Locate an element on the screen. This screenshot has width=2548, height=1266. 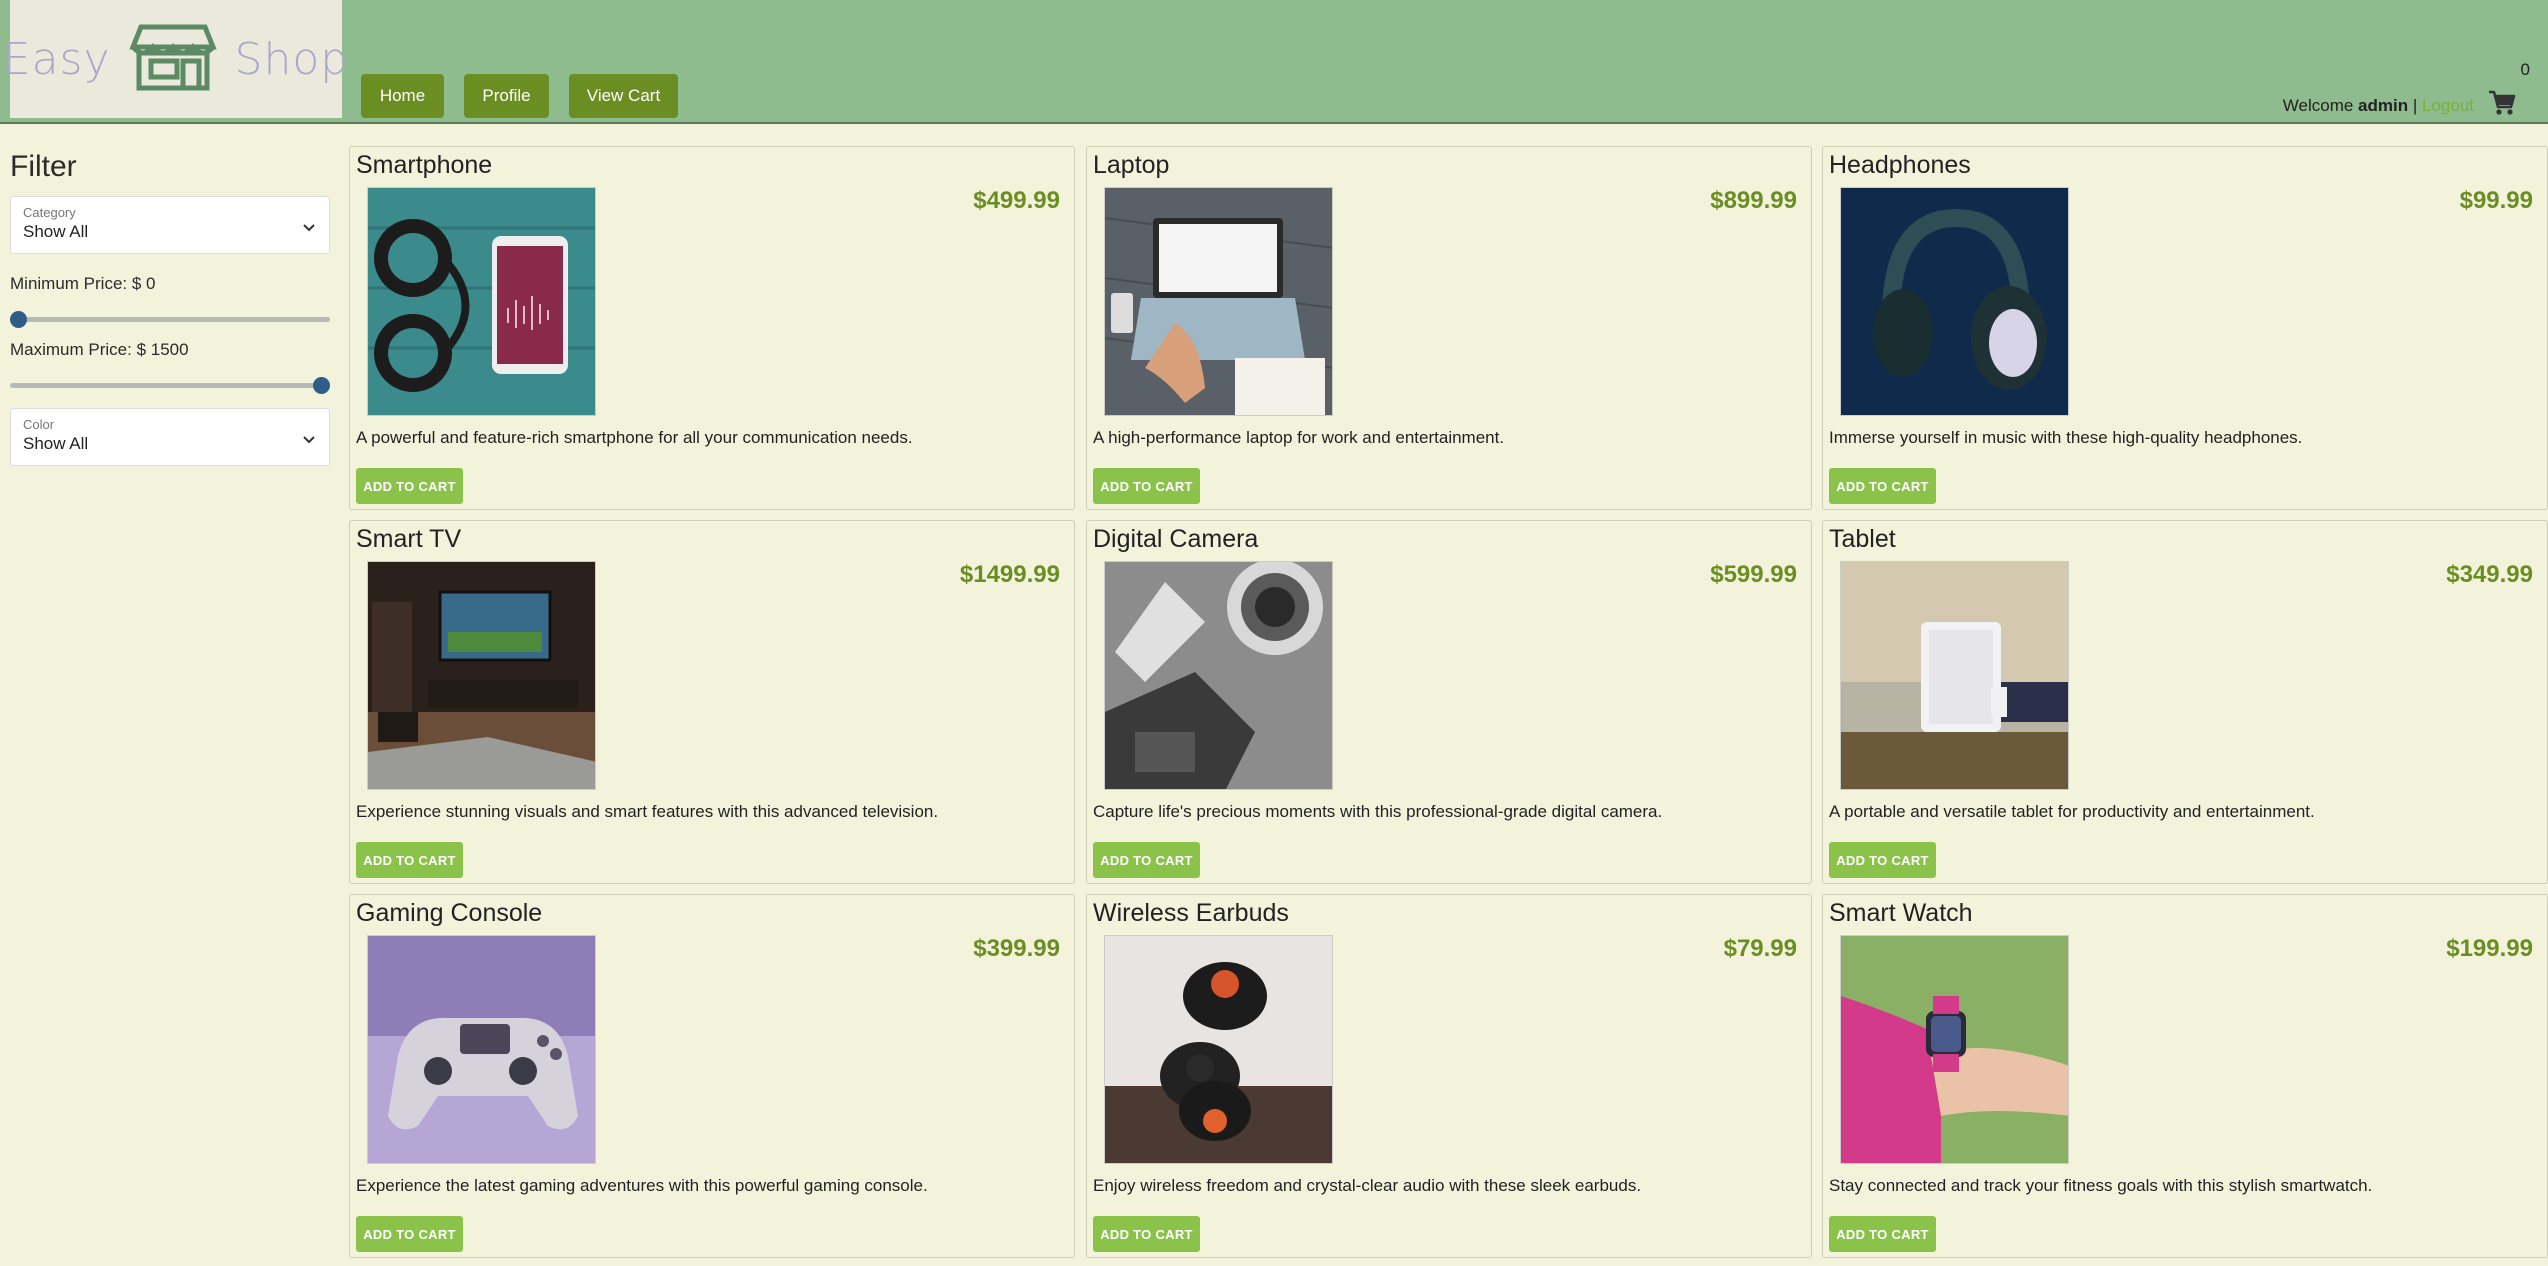
min-price-slider-track is located at coordinates (170, 319).